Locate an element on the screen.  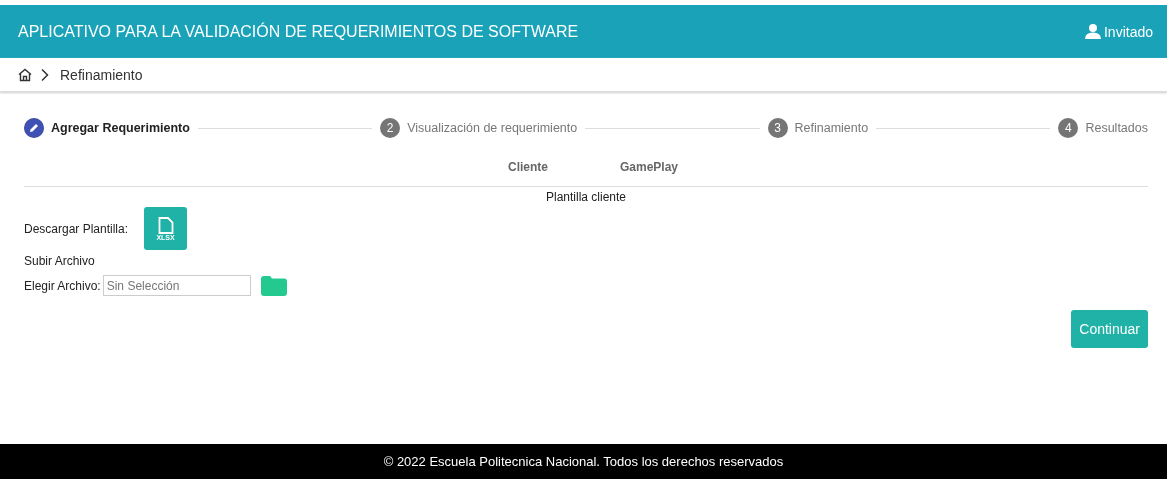
download-label: Descargar Plantilla: is located at coordinates (76, 228).